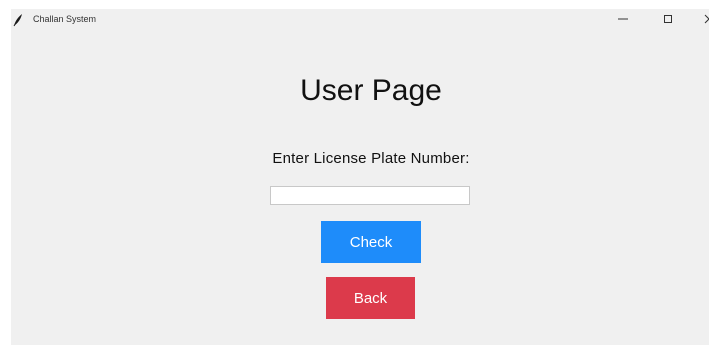 This screenshot has width=709, height=345. I want to click on maximize-icon, so click(668, 20).